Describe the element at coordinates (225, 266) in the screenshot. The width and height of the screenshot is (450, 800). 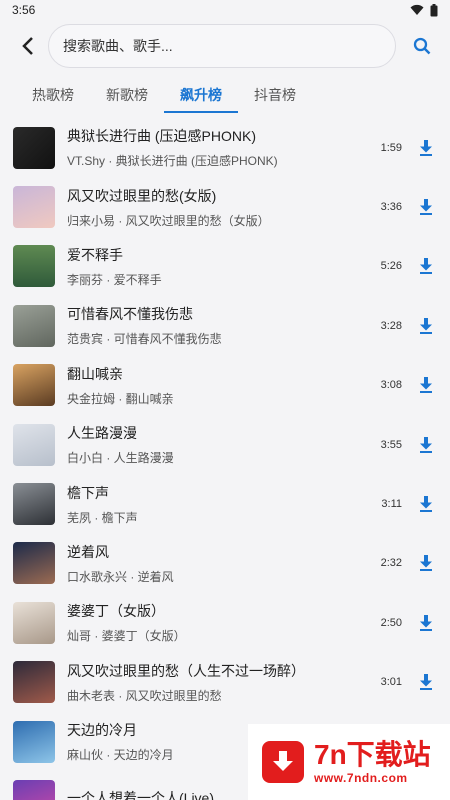
I see `song-row: 爱不释手李丽芬 · 爱不释手 5:26` at that location.